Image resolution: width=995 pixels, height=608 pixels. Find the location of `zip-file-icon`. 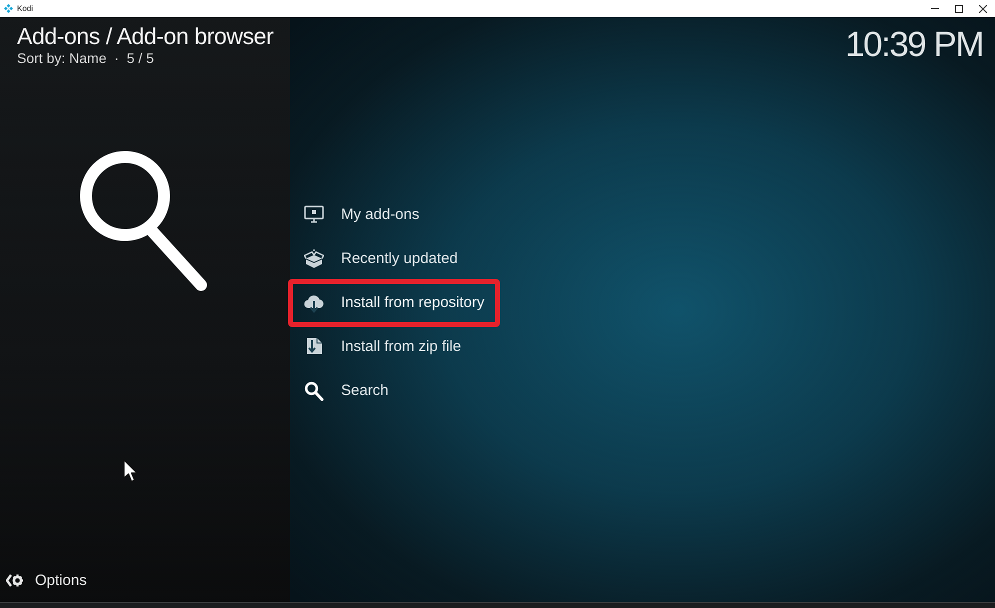

zip-file-icon is located at coordinates (314, 347).